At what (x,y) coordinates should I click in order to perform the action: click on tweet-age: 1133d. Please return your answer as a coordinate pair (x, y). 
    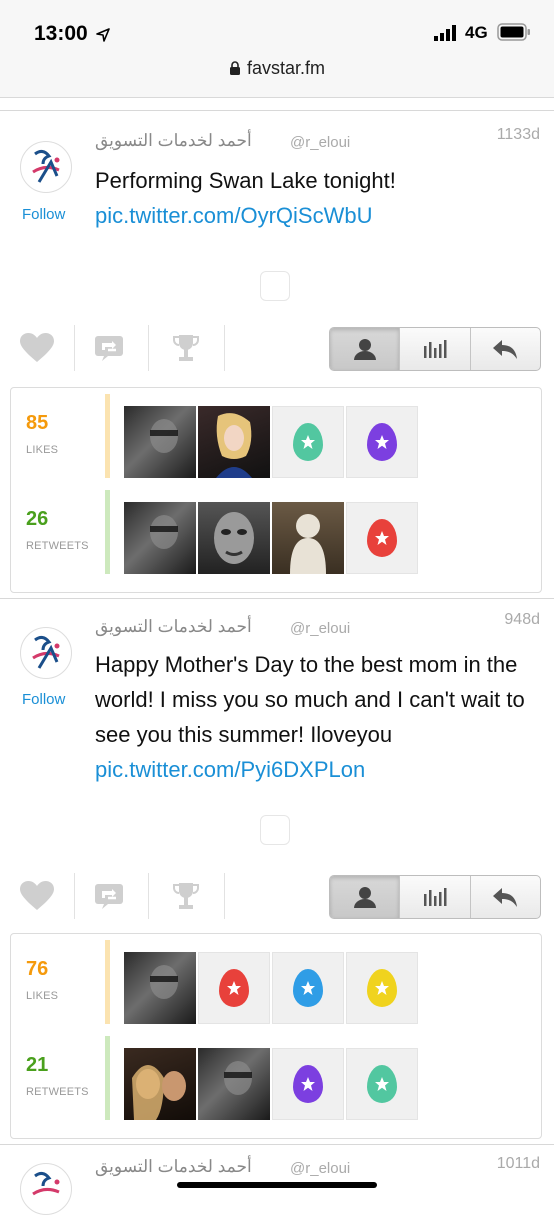
    Looking at the image, I should click on (518, 135).